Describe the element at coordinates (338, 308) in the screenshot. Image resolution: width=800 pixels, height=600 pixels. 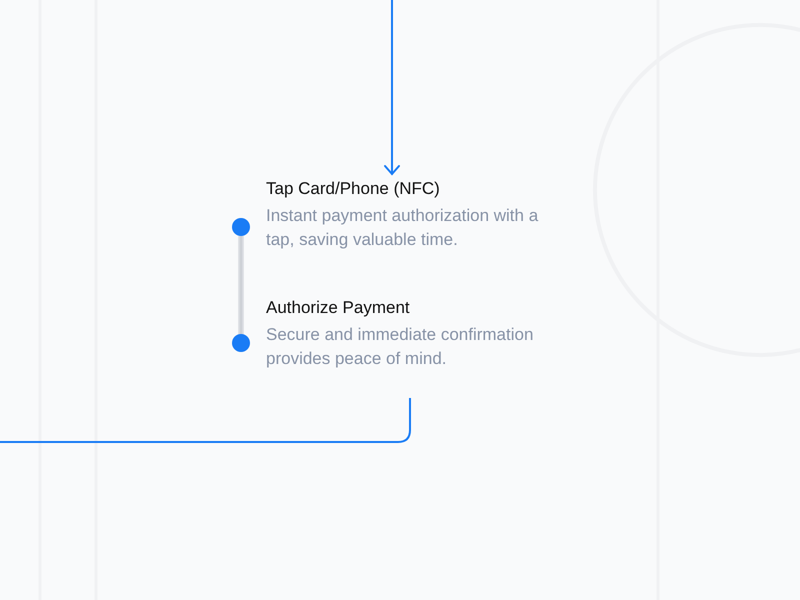
I see `step-title: Authorize Payment` at that location.